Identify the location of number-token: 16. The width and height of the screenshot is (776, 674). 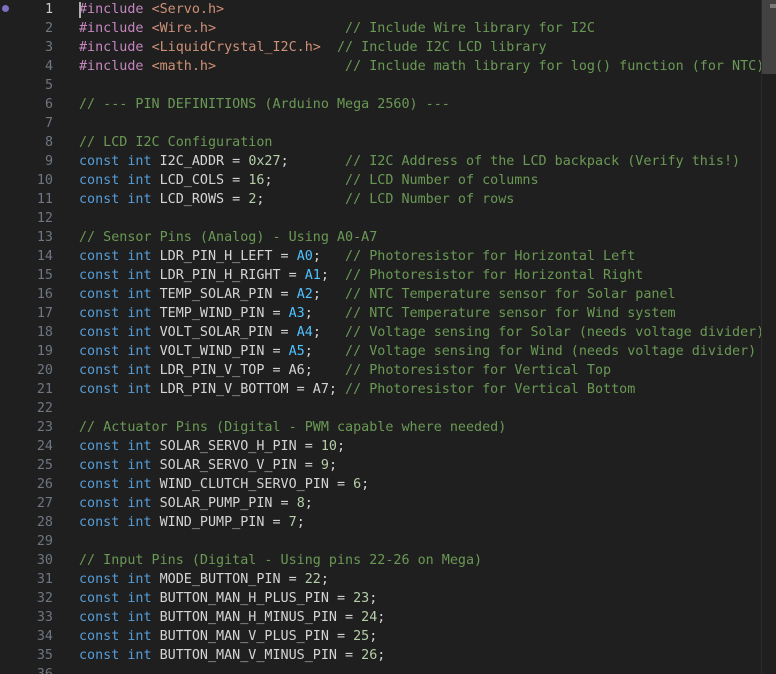
(256, 180).